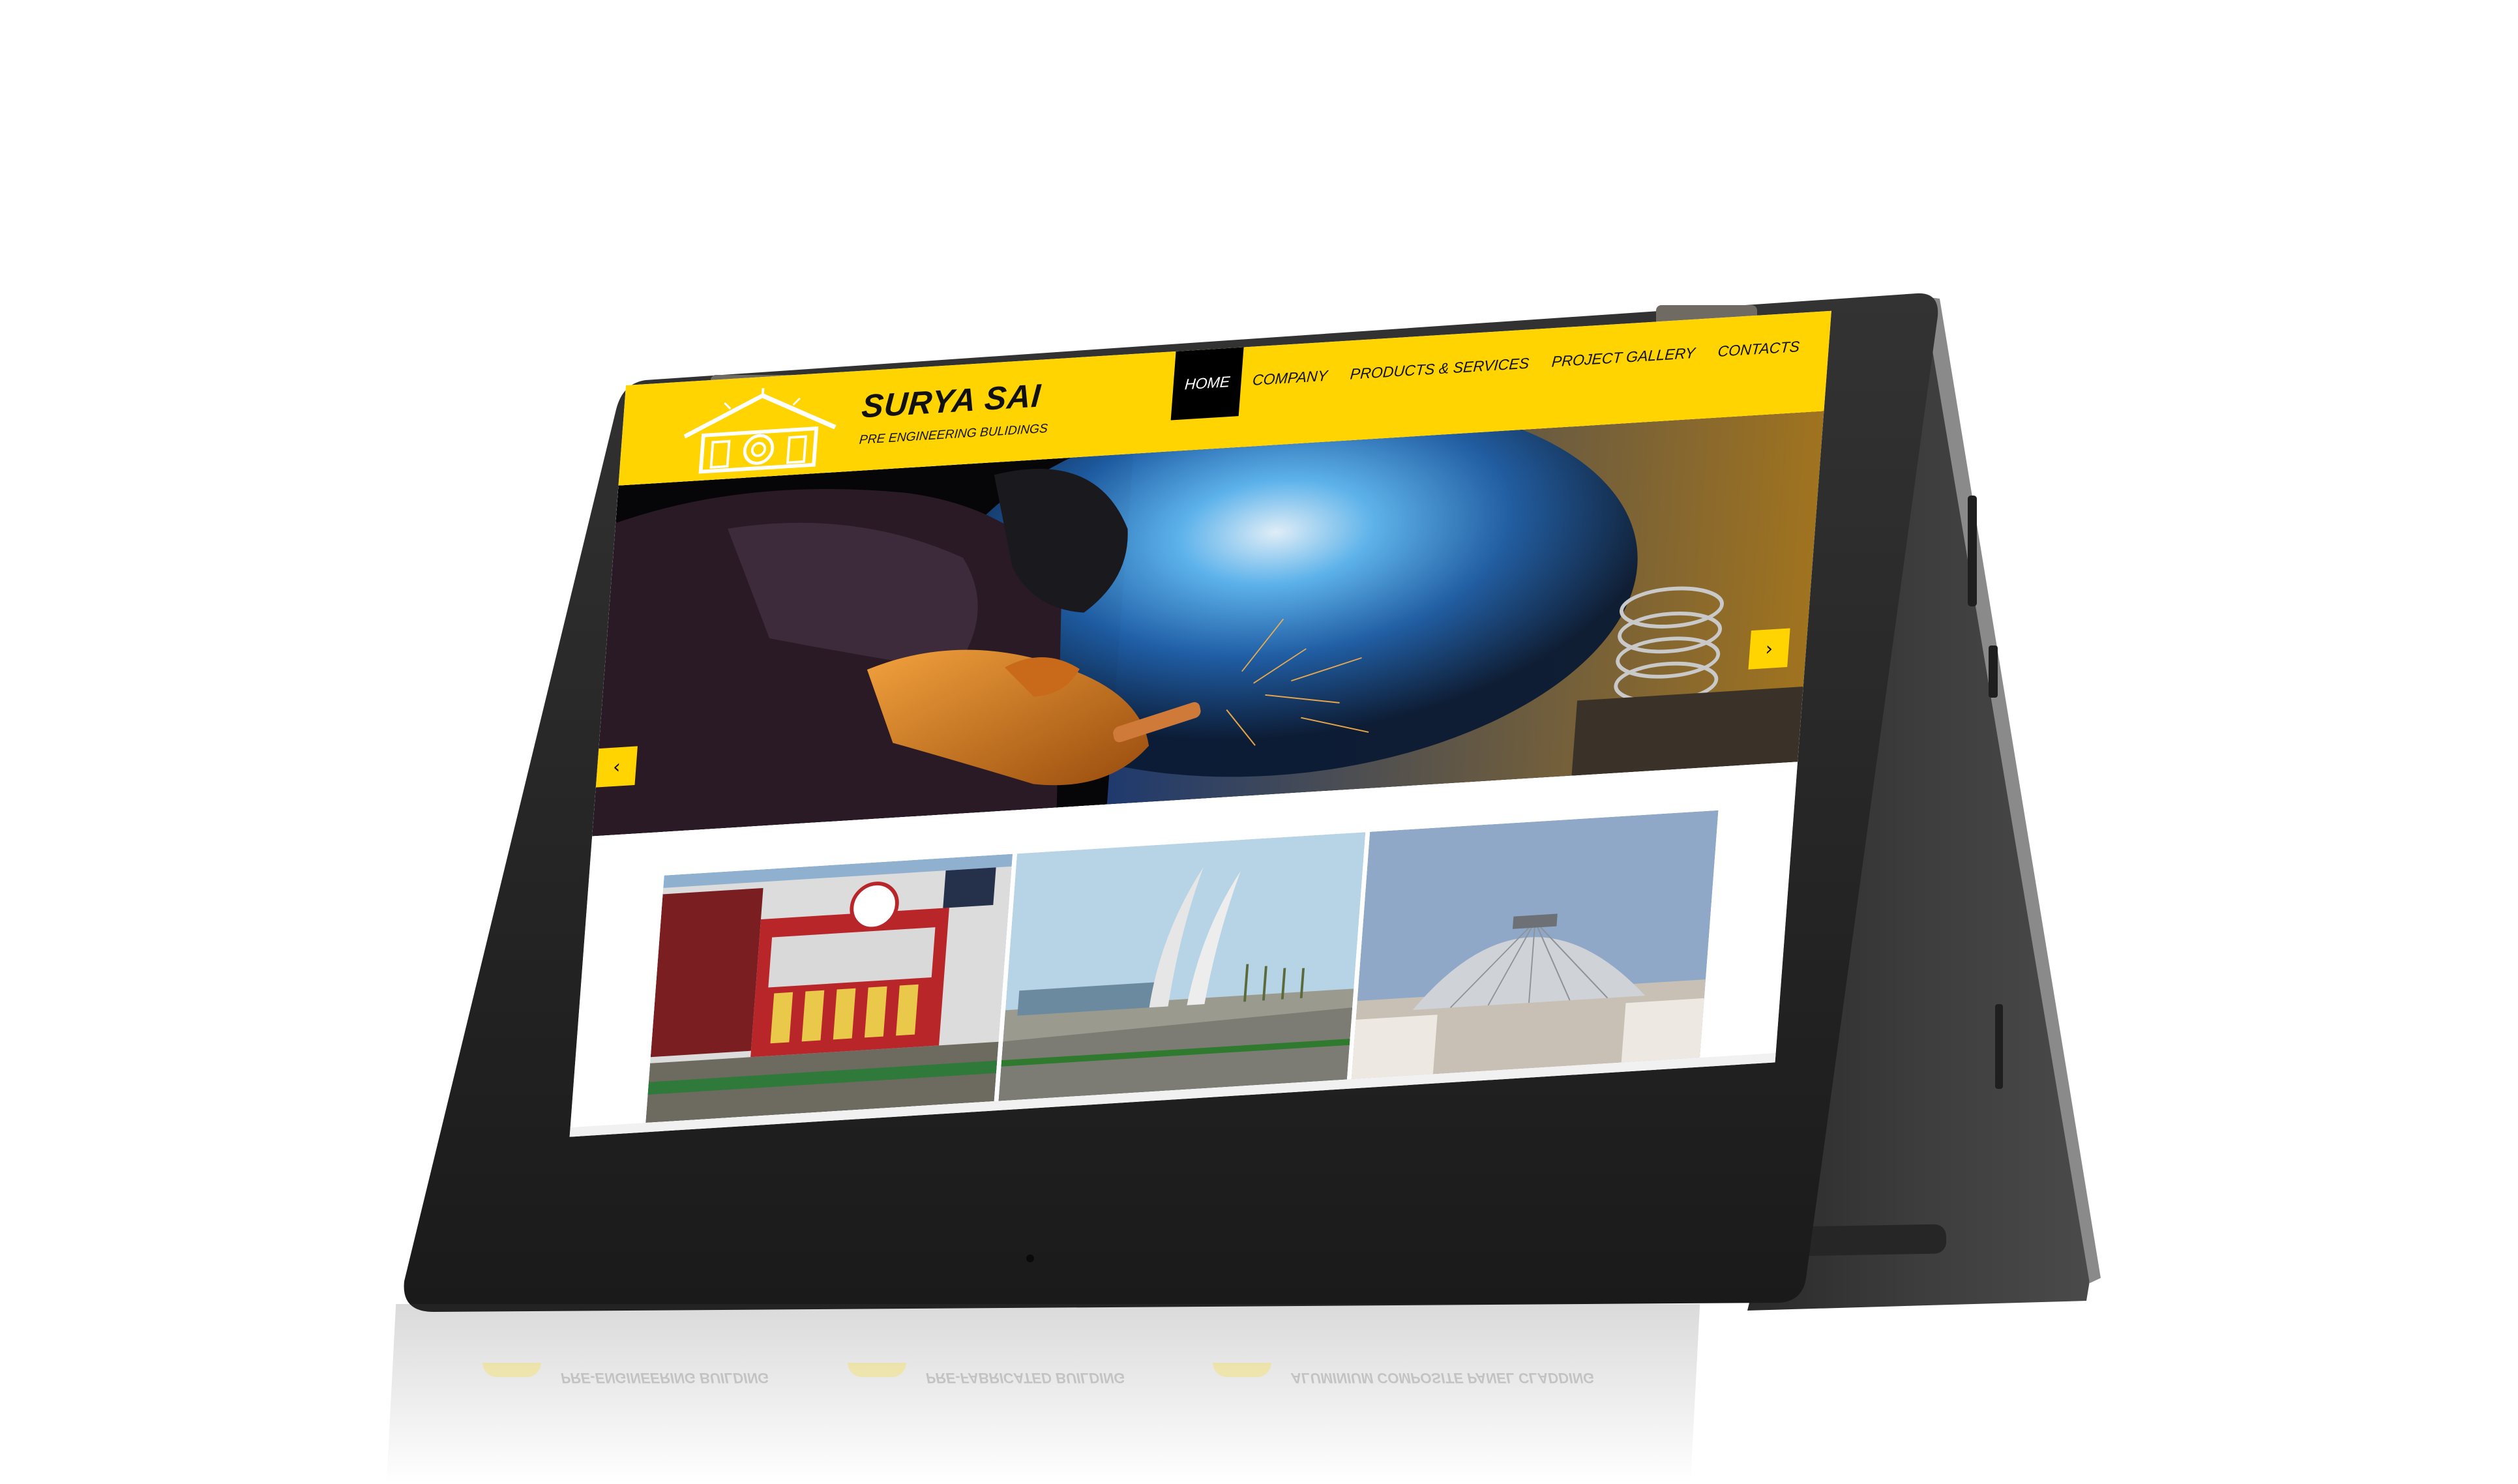 The height and width of the screenshot is (1484, 2518). Describe the element at coordinates (1290, 378) in the screenshot. I see `nav-item-company: COMPANY` at that location.